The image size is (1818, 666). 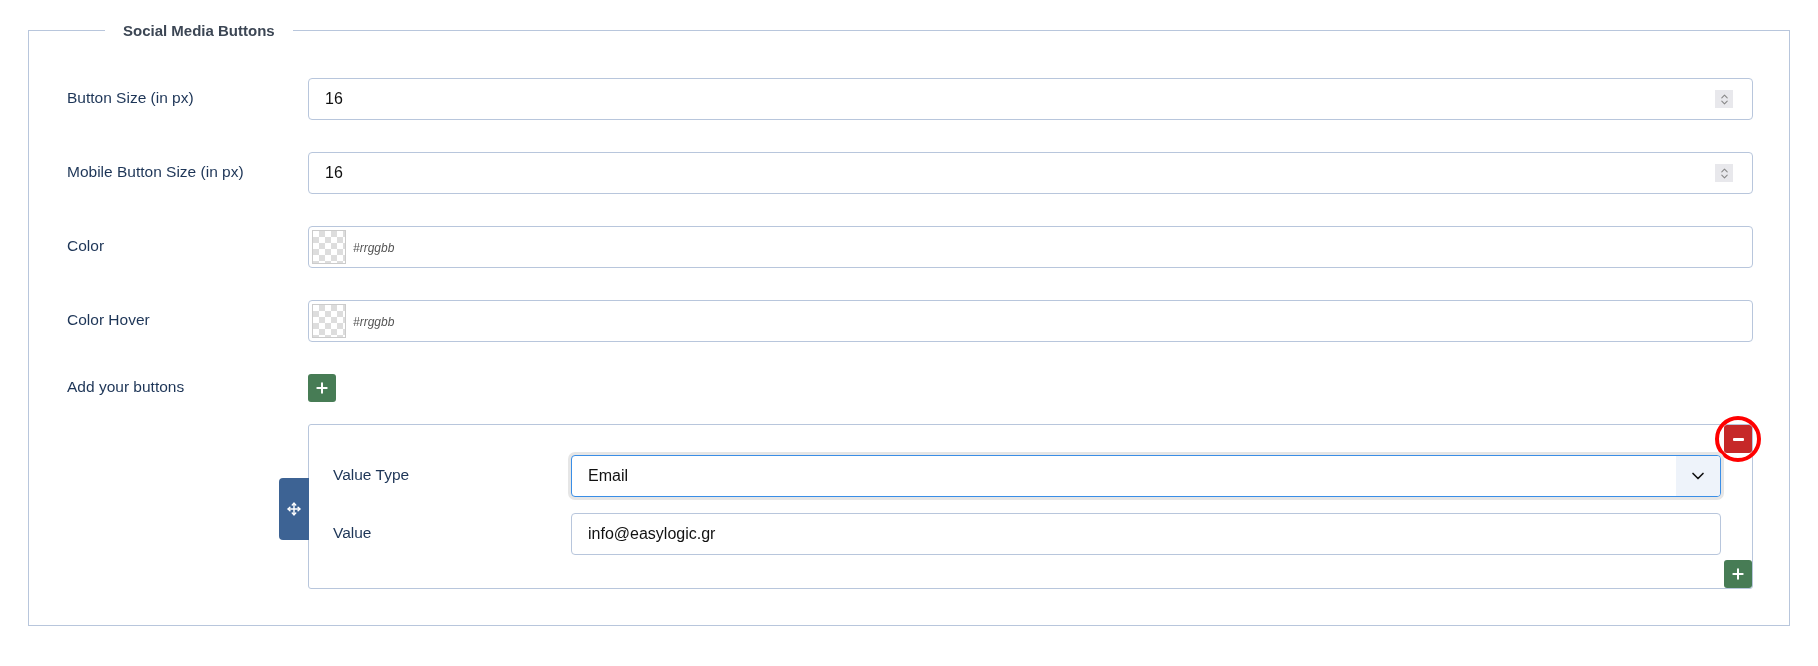 I want to click on drag-handle, so click(x=294, y=509).